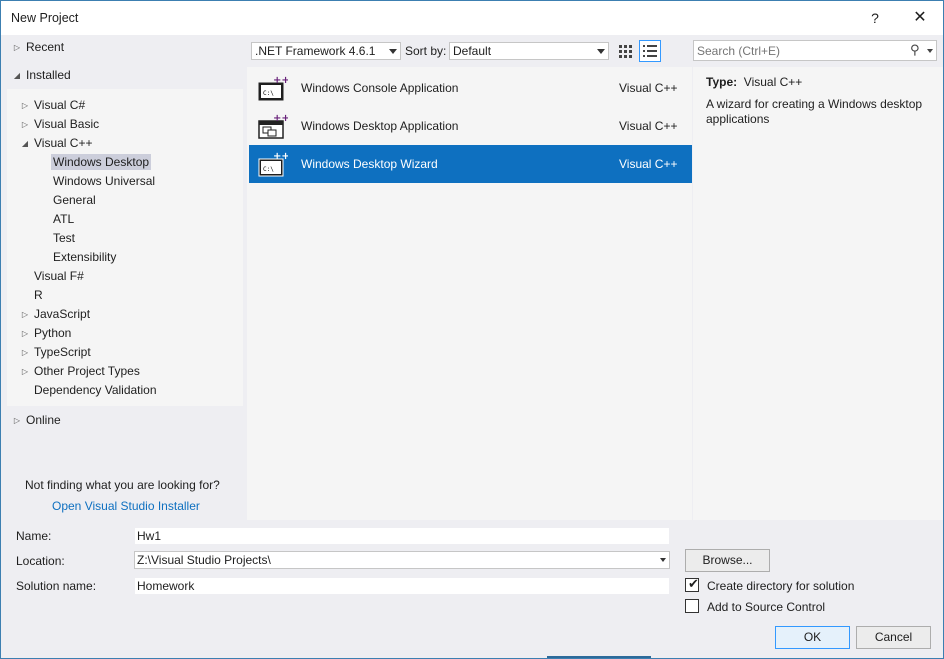 The height and width of the screenshot is (659, 944). I want to click on grid-view-button, so click(625, 51).